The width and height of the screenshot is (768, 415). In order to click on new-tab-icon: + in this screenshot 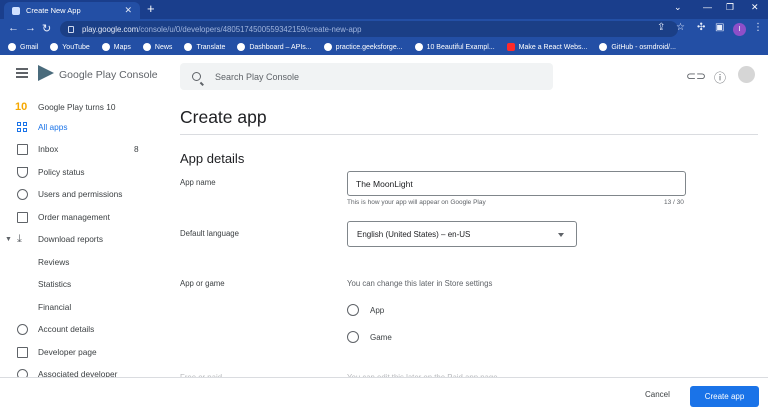, I will do `click(151, 8)`.